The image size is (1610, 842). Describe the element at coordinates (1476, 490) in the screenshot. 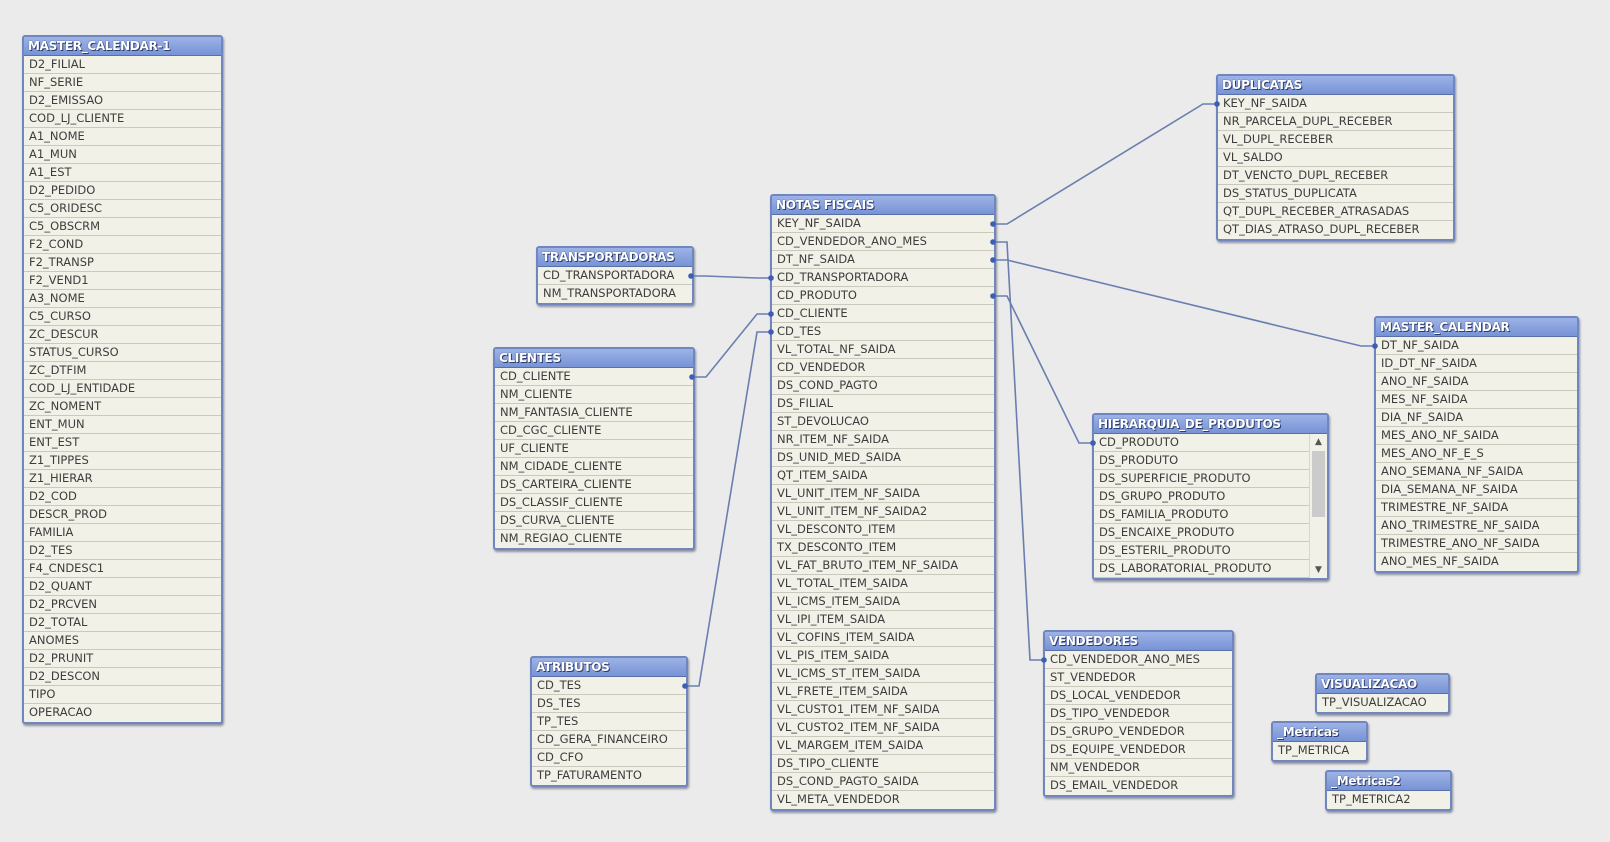

I see `field-row: DIA_SEMANA_NF_SAIDA` at that location.